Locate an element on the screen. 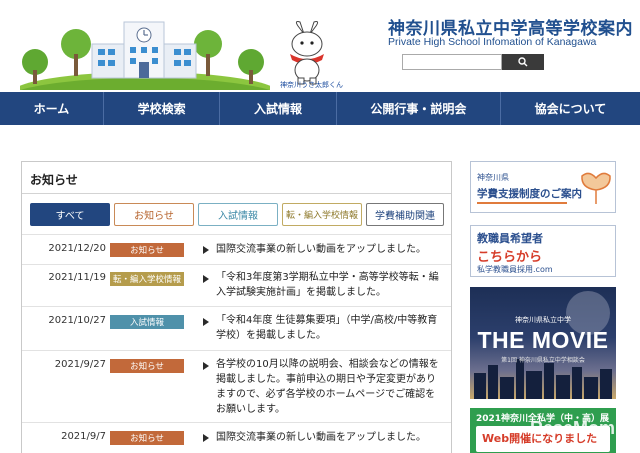 This screenshot has width=640, height=453. list-item: 2021/12/20 お知らせ 国際交流事業の新しい動画をアップしました。 is located at coordinates (236, 249).